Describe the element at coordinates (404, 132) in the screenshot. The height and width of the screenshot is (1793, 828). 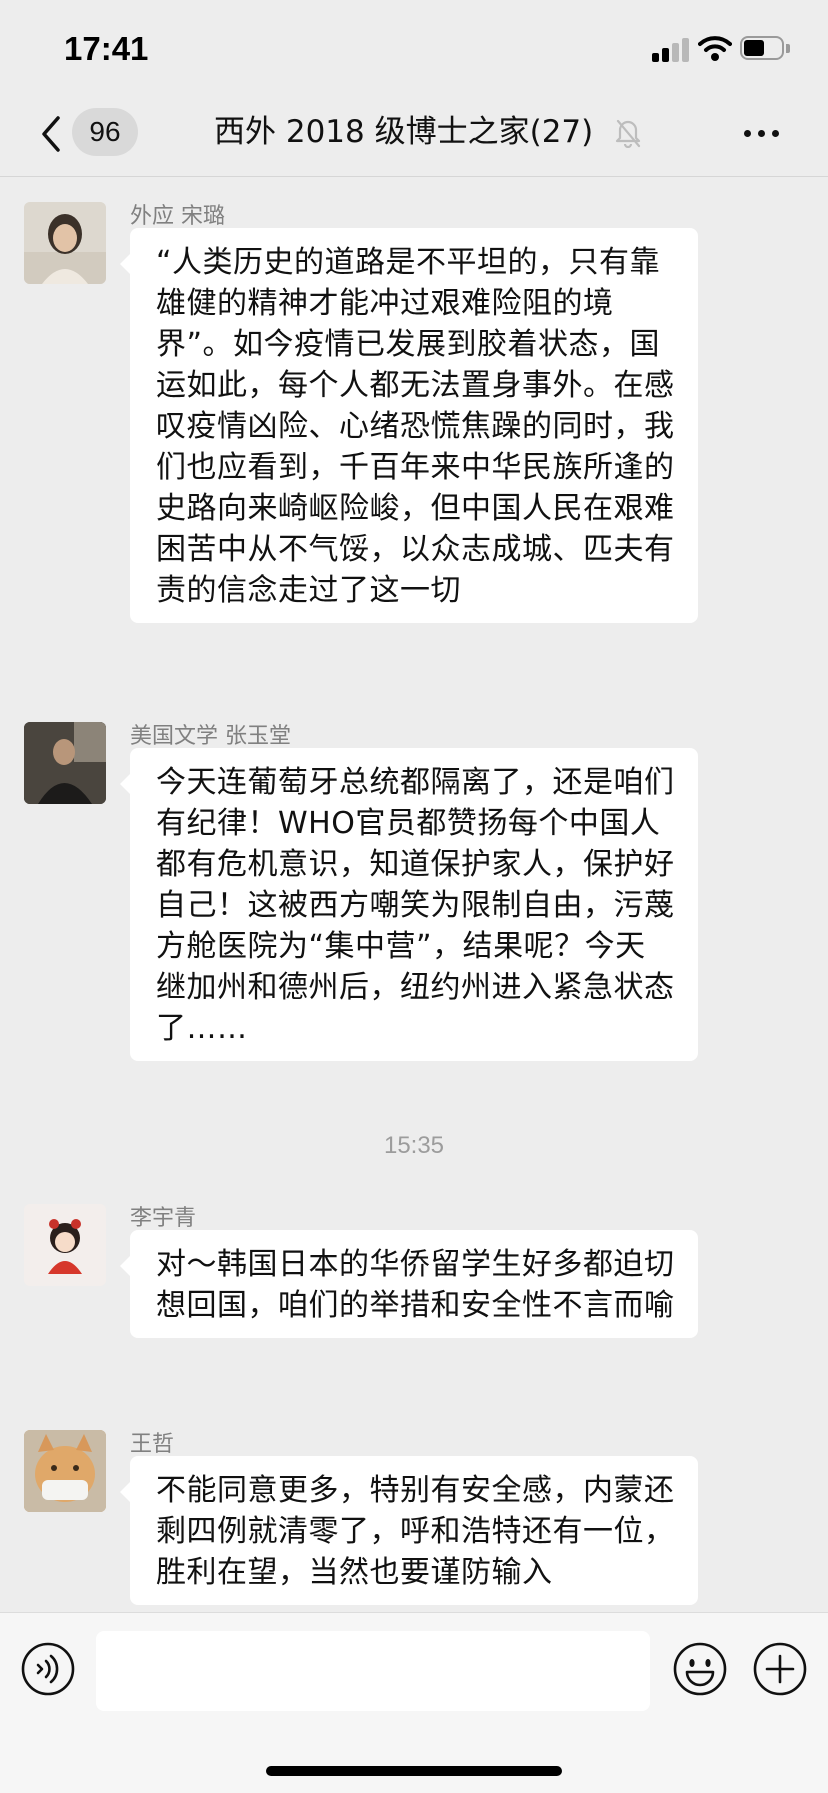
I see `chat-title: 西外 2018 级博士之家(27)` at that location.